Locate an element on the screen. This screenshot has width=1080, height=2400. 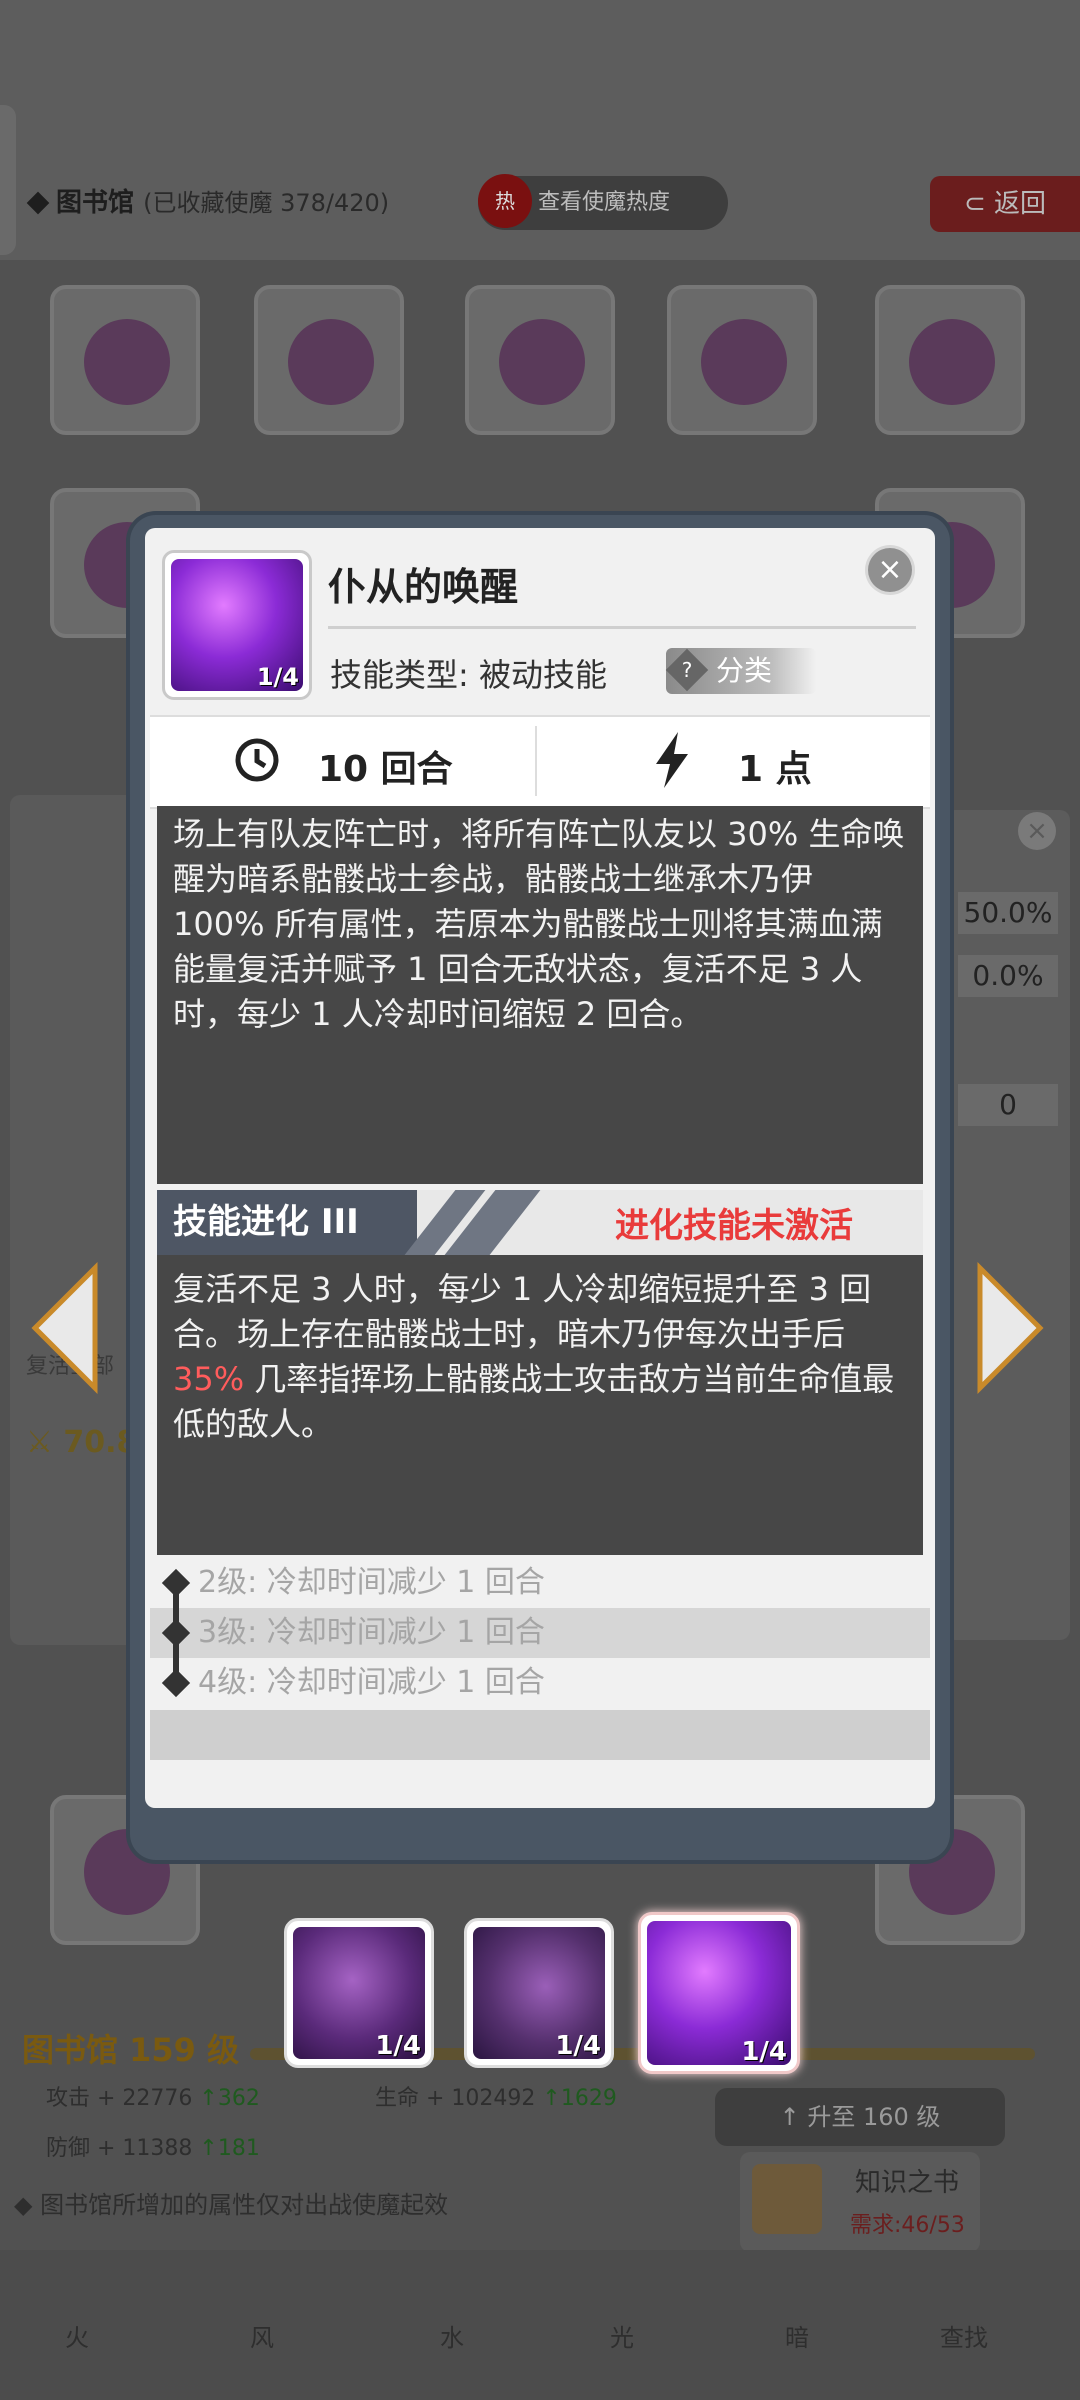
nav-search: 查找 is located at coordinates (964, 2335).